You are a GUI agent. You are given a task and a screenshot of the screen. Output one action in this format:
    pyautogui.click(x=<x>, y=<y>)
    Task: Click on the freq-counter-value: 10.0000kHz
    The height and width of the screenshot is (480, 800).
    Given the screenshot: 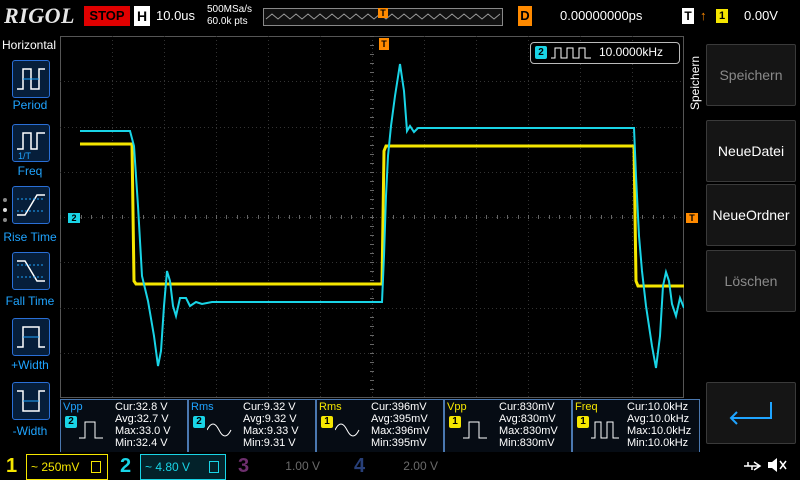 What is the action you would take?
    pyautogui.click(x=631, y=52)
    